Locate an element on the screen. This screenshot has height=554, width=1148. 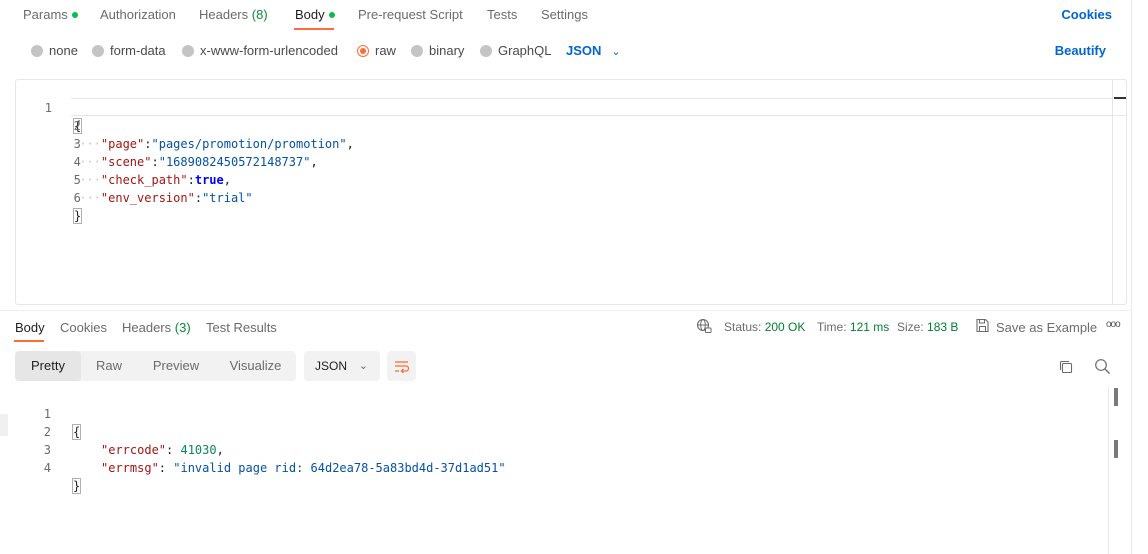
tab-params-label: Params is located at coordinates (45, 14).